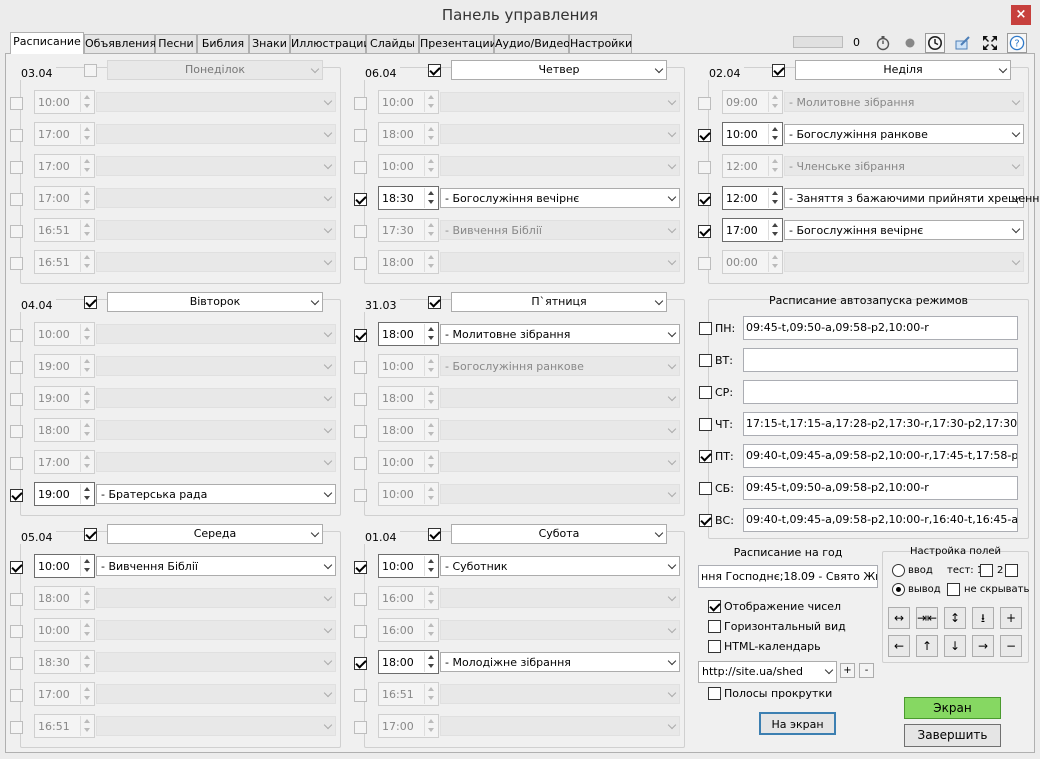 This screenshot has height=759, width=1040. I want to click on event-select: - Членське зібрання, so click(904, 166).